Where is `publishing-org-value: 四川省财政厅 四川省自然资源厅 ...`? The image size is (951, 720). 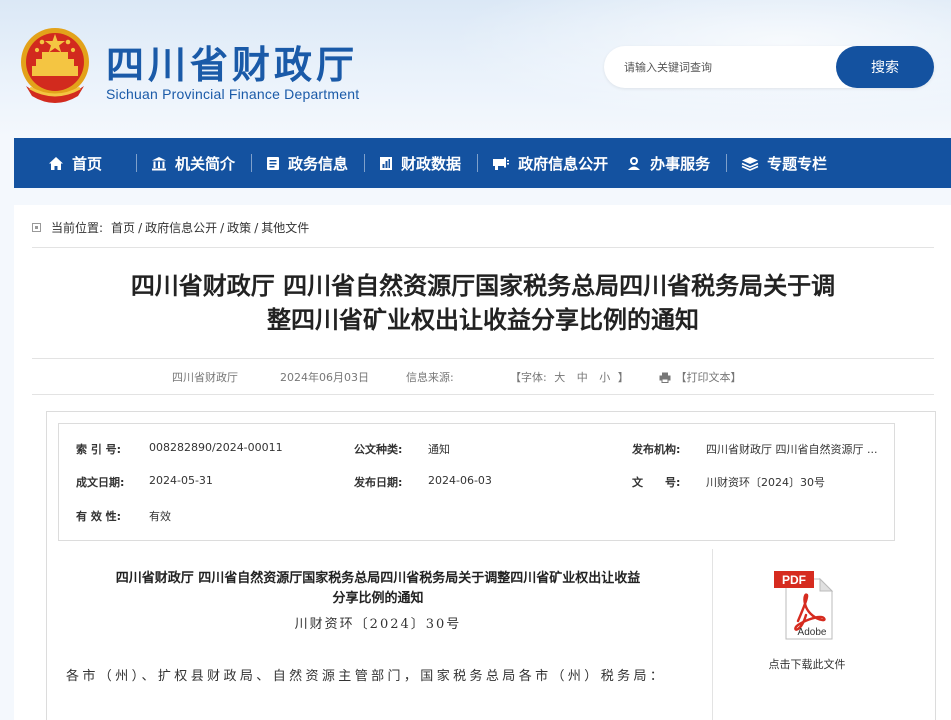 publishing-org-value: 四川省财政厅 四川省自然资源厅 ... is located at coordinates (792, 449).